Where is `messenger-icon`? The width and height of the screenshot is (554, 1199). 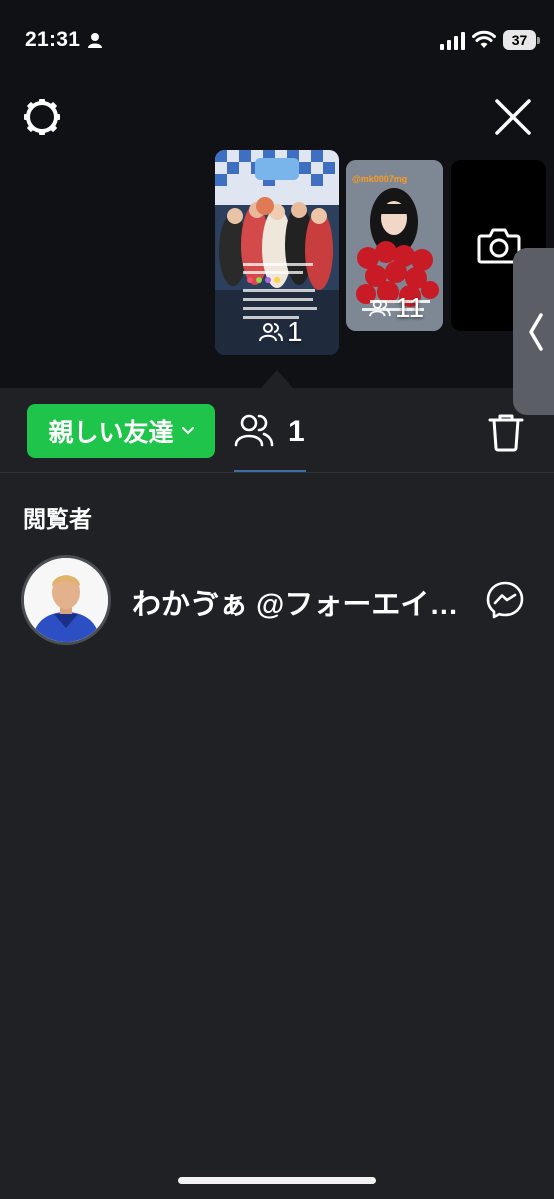
messenger-icon is located at coordinates (505, 600).